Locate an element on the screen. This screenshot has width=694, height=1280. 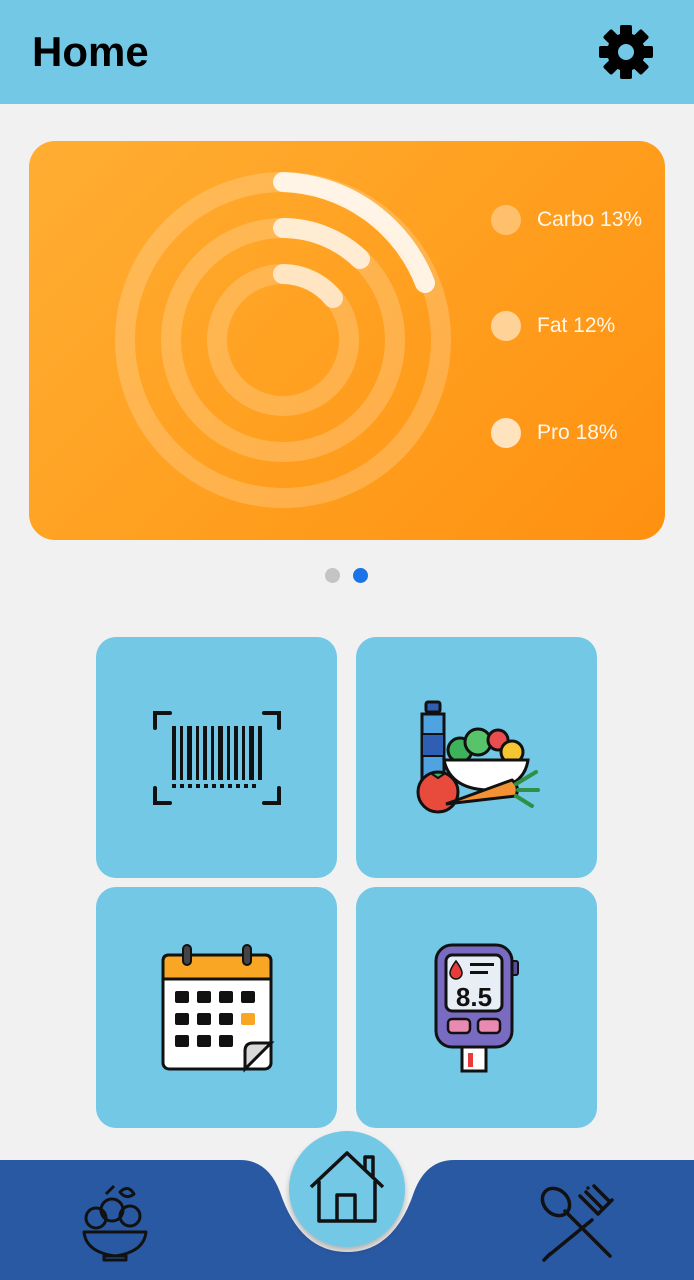
glucose-meter-tile: 8.5 is located at coordinates (476, 1007).